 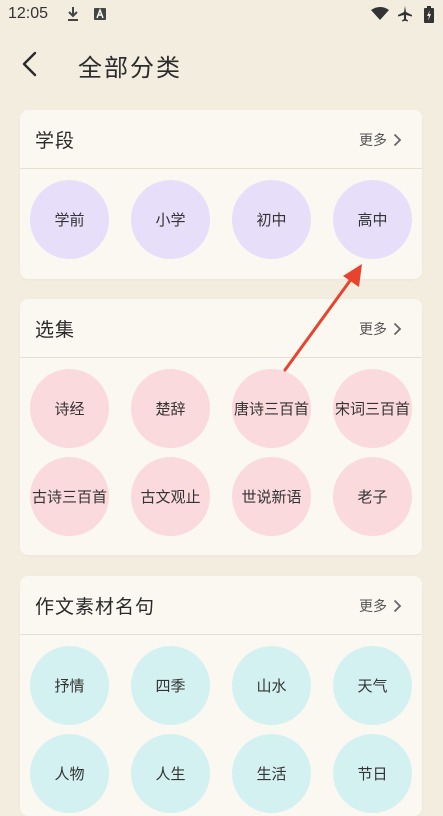 What do you see at coordinates (429, 14) in the screenshot?
I see `battery-charging-icon` at bounding box center [429, 14].